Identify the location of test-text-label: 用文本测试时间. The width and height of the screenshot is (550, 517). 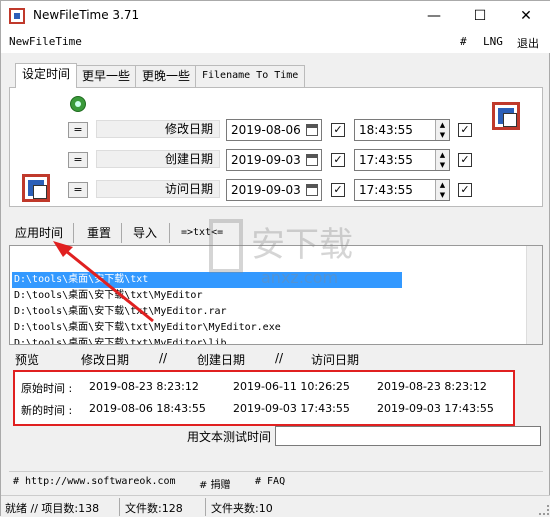
(229, 437).